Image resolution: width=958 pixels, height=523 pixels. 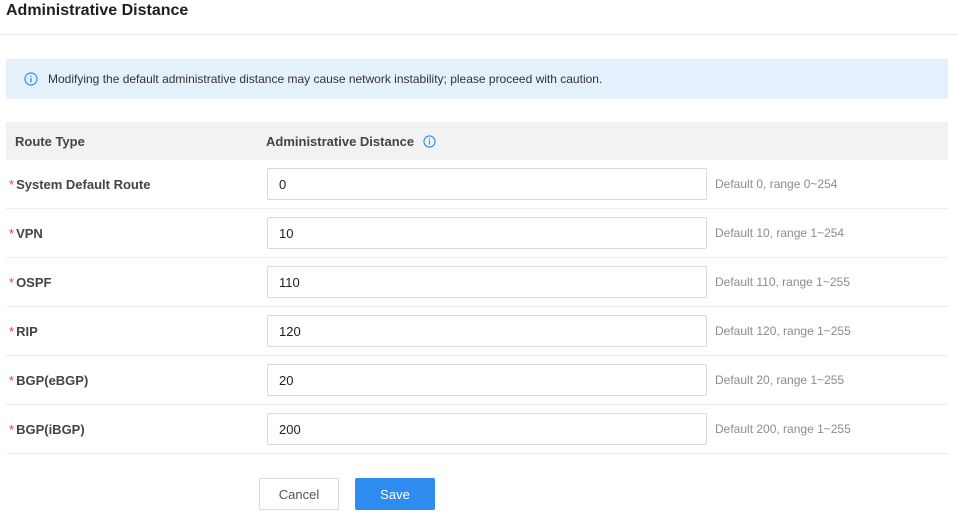 I want to click on table-header: Route Type Administrative Distance, so click(x=477, y=141).